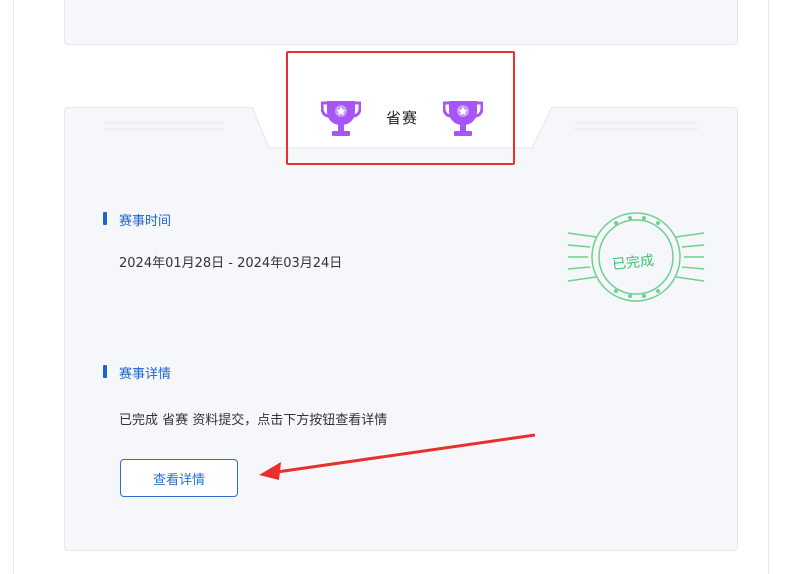 This screenshot has width=812, height=574. Describe the element at coordinates (231, 263) in the screenshot. I see `time-range: 2024年01月28日 - 2024年03月24日` at that location.